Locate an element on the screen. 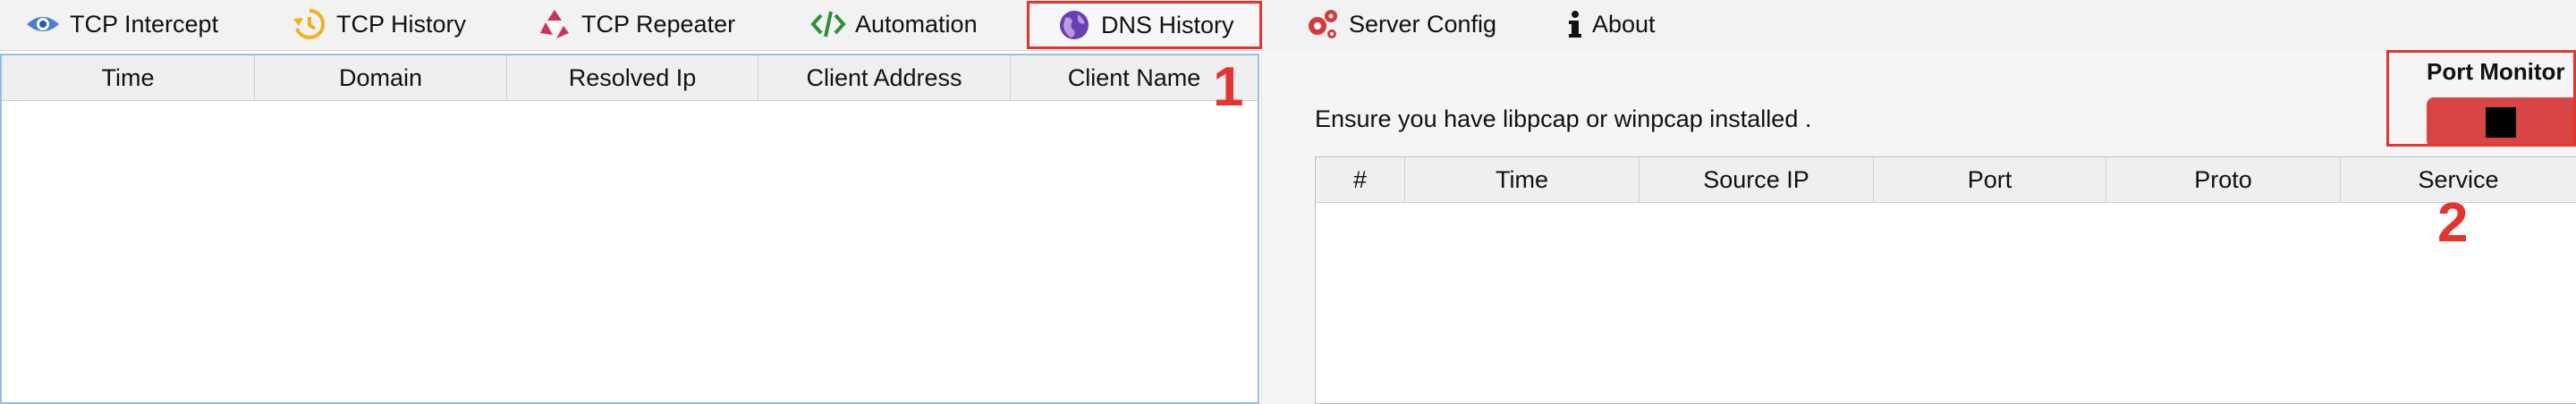 The height and width of the screenshot is (404, 2576). tab-tcp-repeater: TCP Repeater is located at coordinates (636, 24).